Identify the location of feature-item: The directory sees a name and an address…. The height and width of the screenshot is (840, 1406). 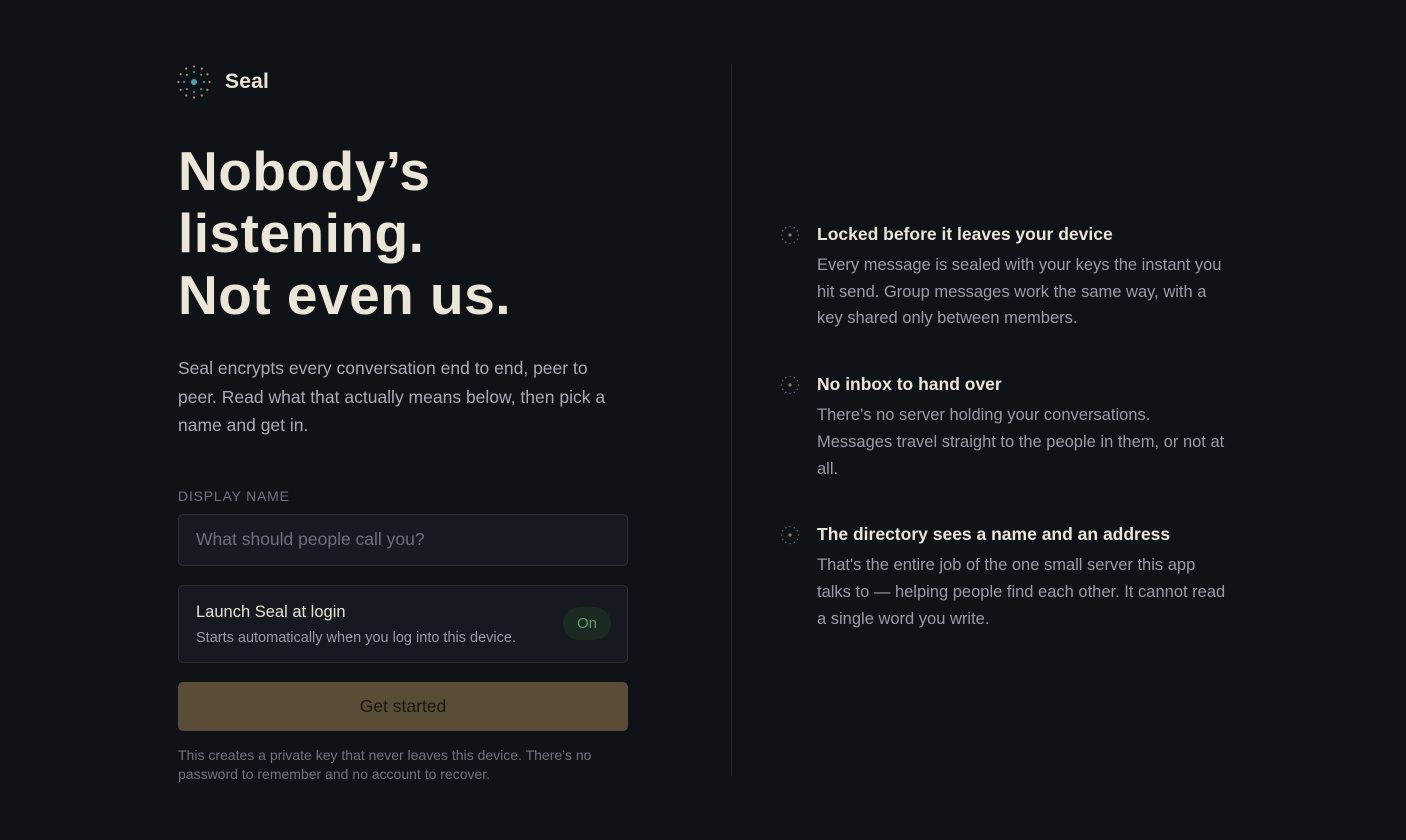
(1010, 577).